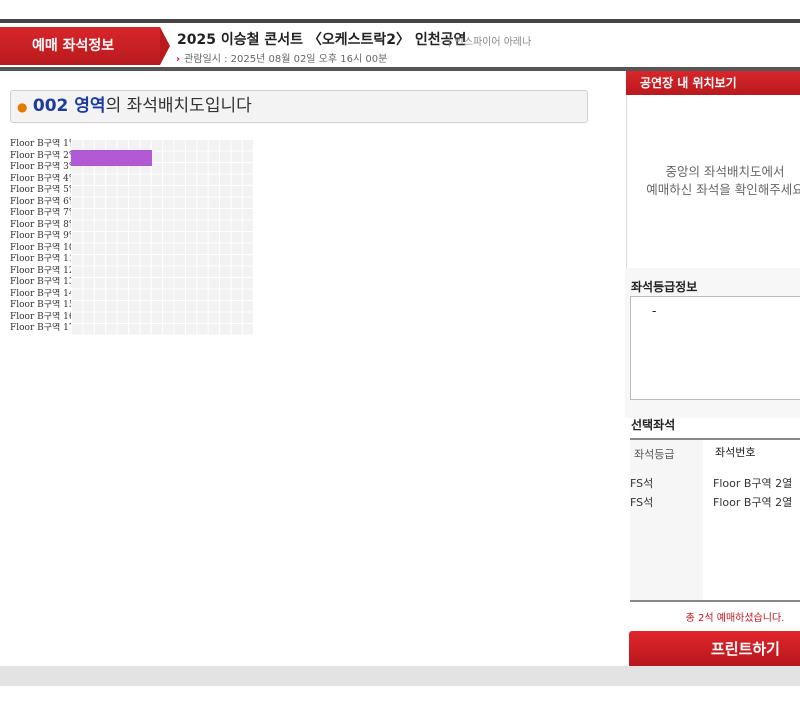 Image resolution: width=800 pixels, height=725 pixels. Describe the element at coordinates (41, 316) in the screenshot. I see `row-label: Floor B구역 16열` at that location.